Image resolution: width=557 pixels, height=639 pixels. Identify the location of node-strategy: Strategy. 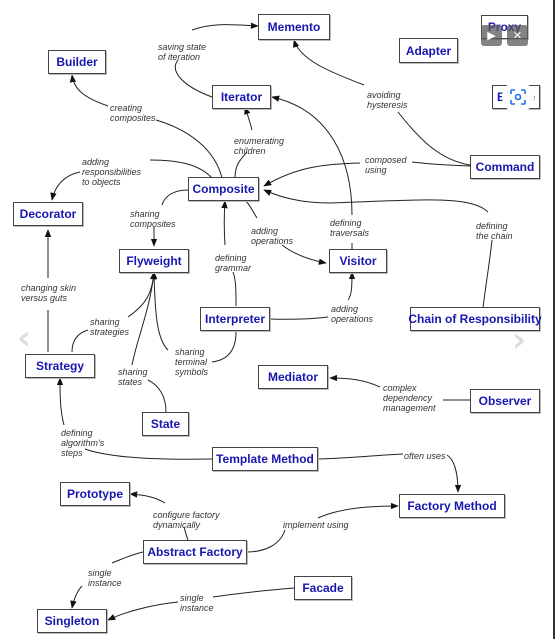
(60, 366).